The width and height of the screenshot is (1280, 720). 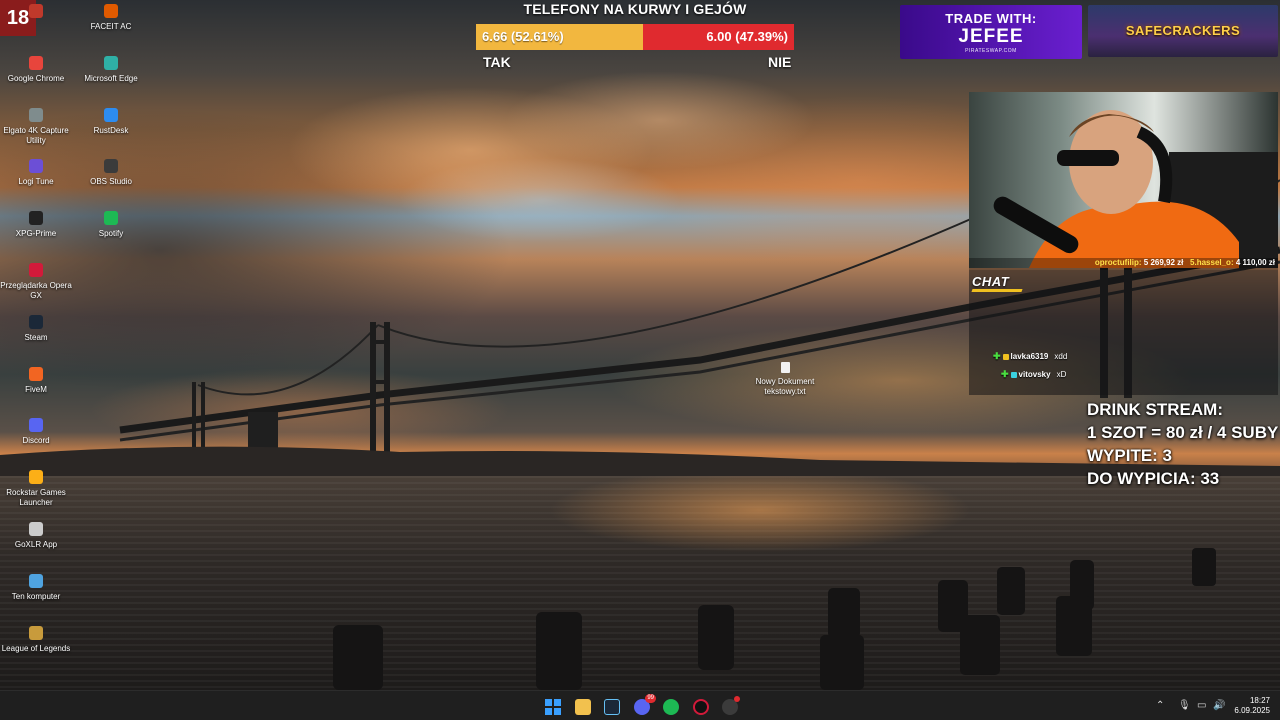 I want to click on desktop-icon-label: Przeglądarka Opera GX, so click(x=36, y=290).